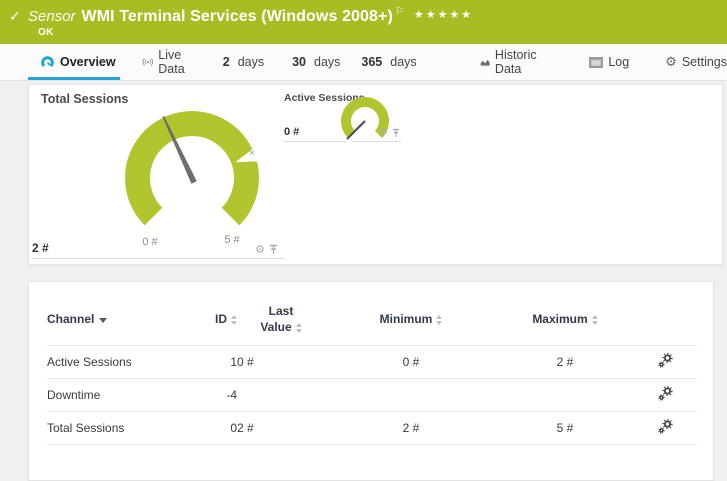 The height and width of the screenshot is (481, 727). What do you see at coordinates (411, 428) in the screenshot?
I see `channel-minimum: 2 #` at bounding box center [411, 428].